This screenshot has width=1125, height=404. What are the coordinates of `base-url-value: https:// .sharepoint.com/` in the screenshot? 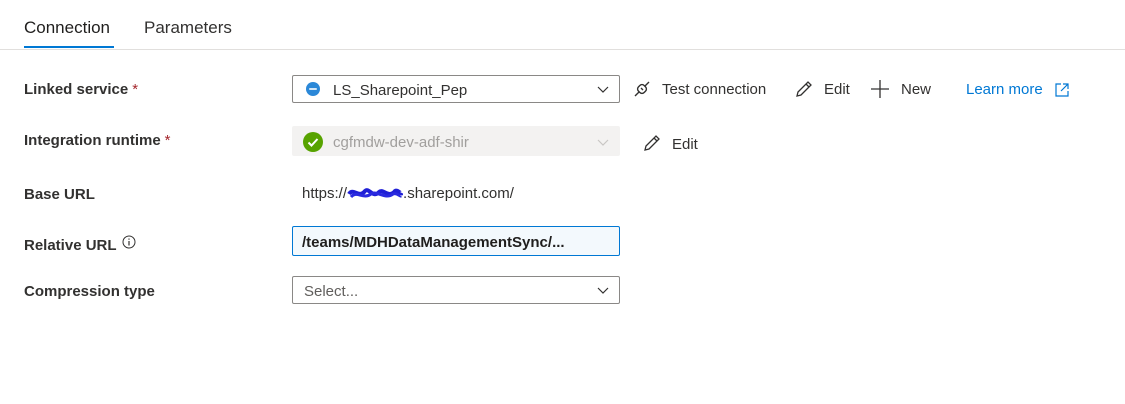 It's located at (408, 193).